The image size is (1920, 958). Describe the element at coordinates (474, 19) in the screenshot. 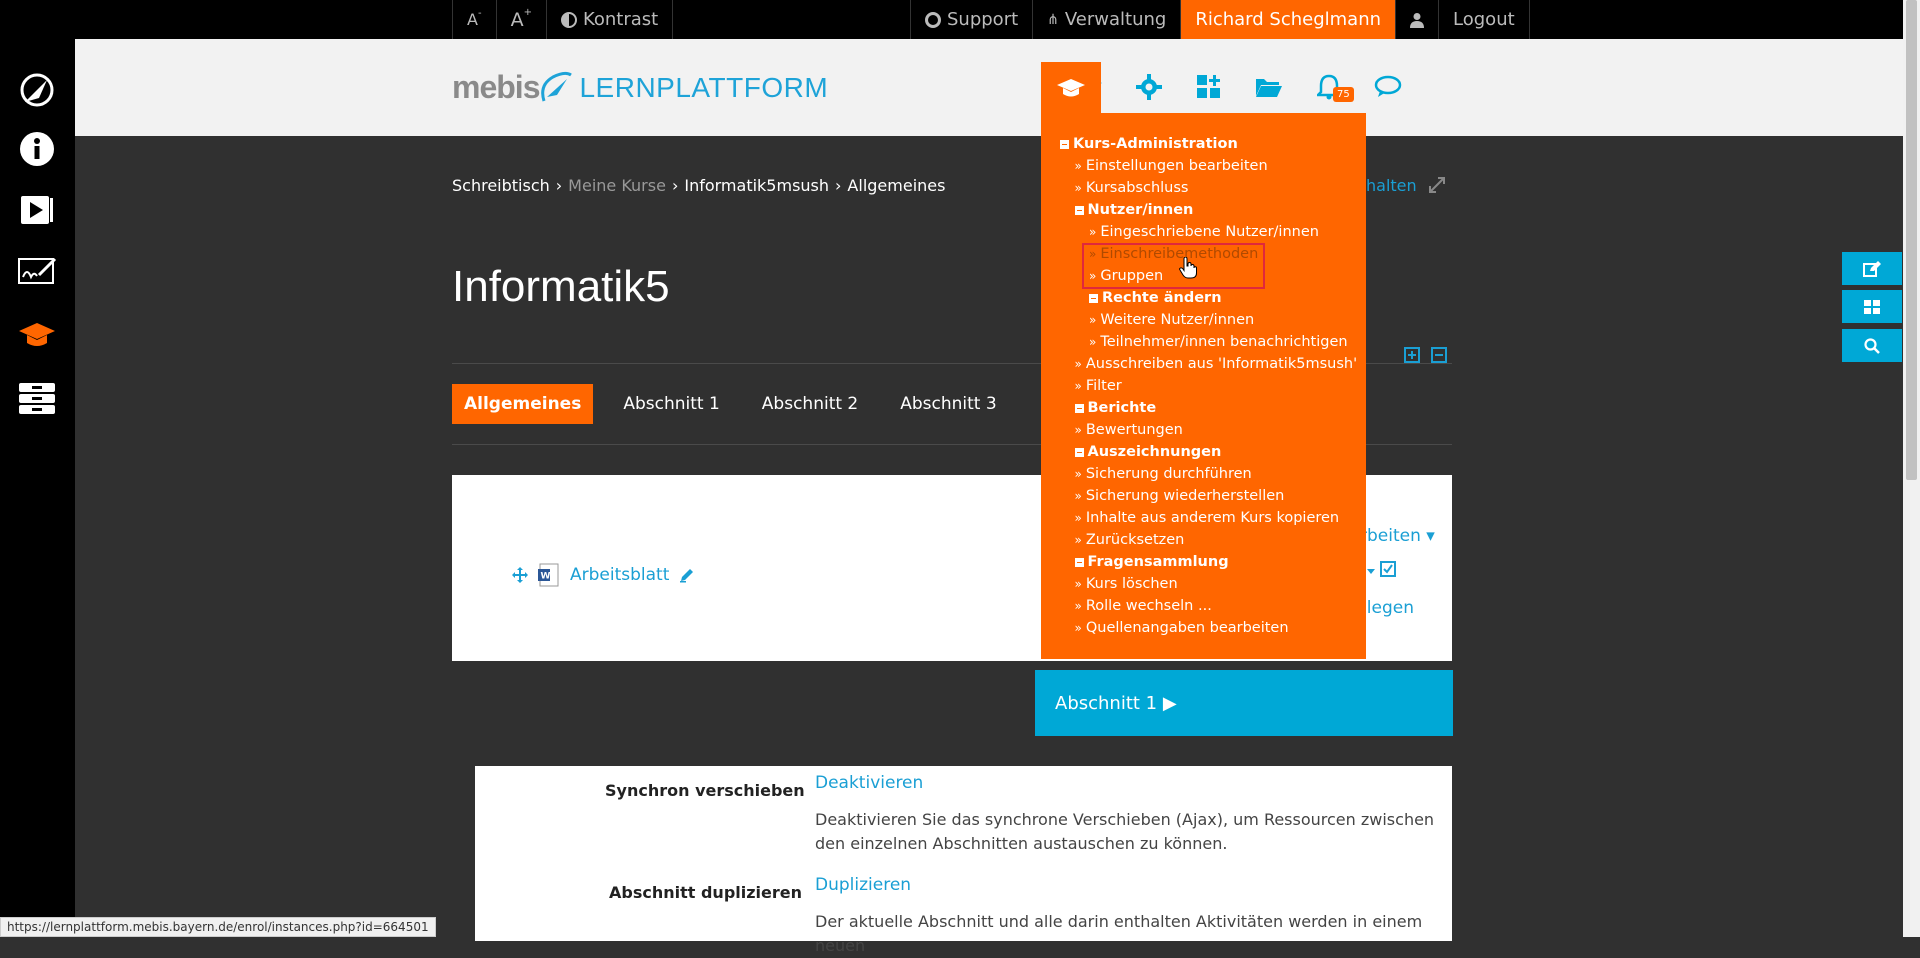

I see `font-decrease-button: A-` at that location.